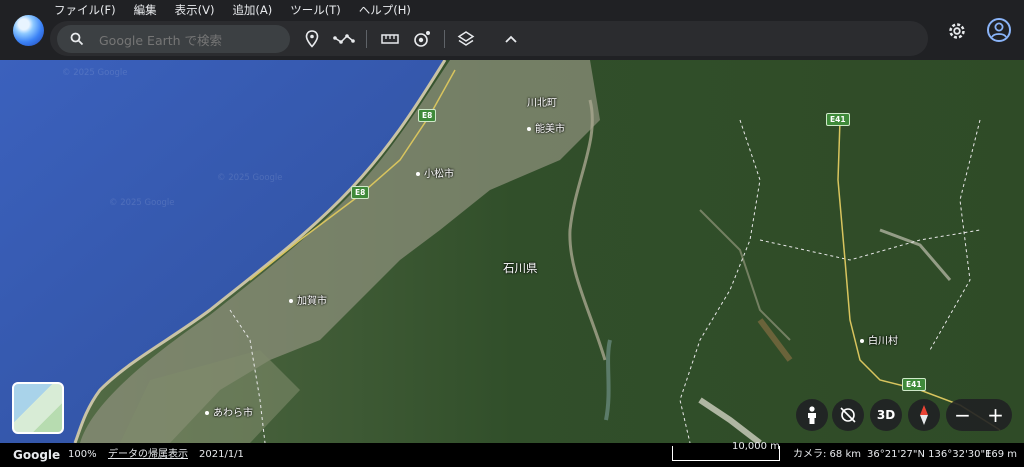 The height and width of the screenshot is (467, 1024). I want to click on zoom-control: − +, so click(979, 415).